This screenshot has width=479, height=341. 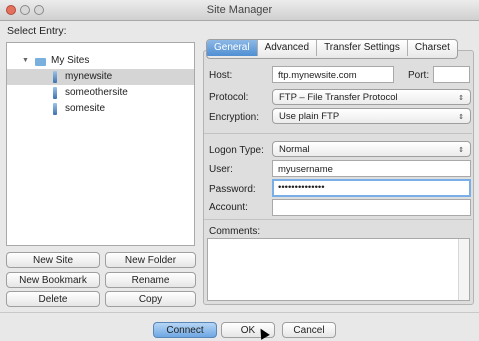 I want to click on new-bookmark-button: New Bookmark, so click(x=53, y=280).